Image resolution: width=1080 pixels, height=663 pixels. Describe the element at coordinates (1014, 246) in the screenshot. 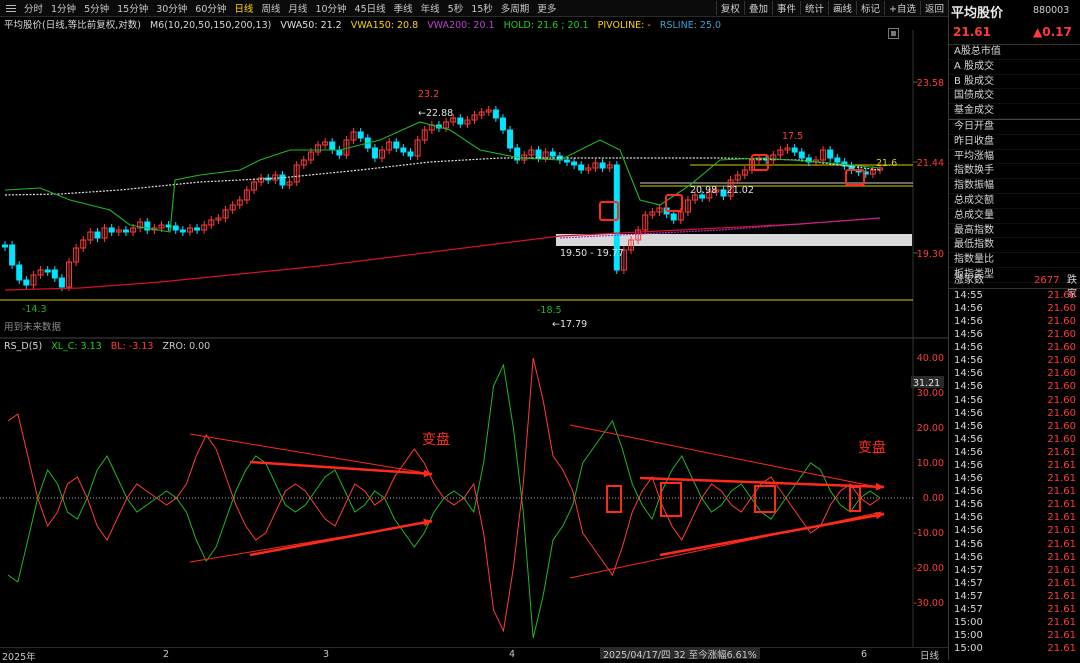

I see `quote-field: 最低指数` at that location.